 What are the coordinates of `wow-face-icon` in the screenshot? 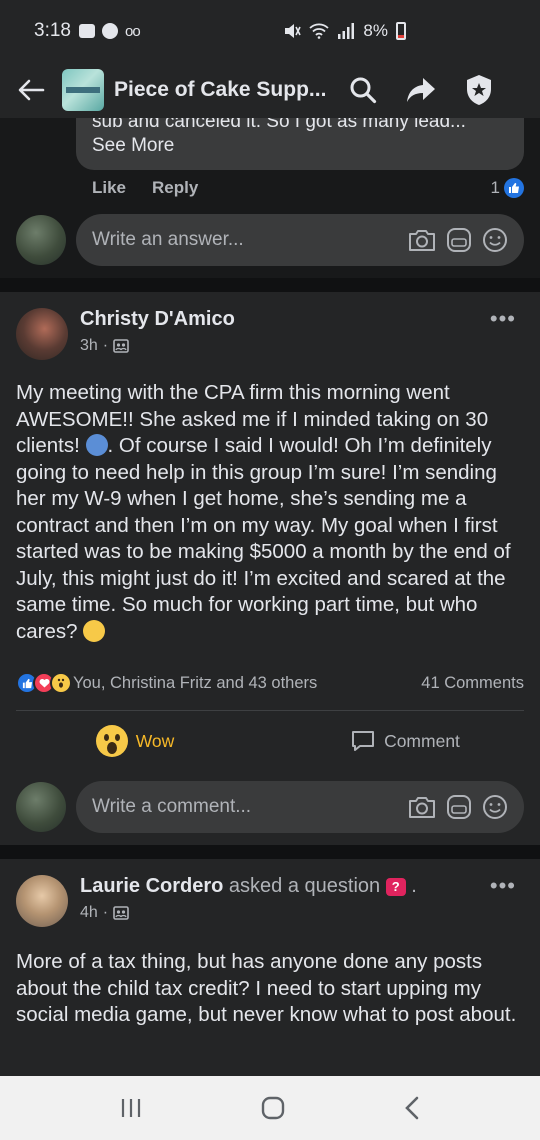 It's located at (111, 741).